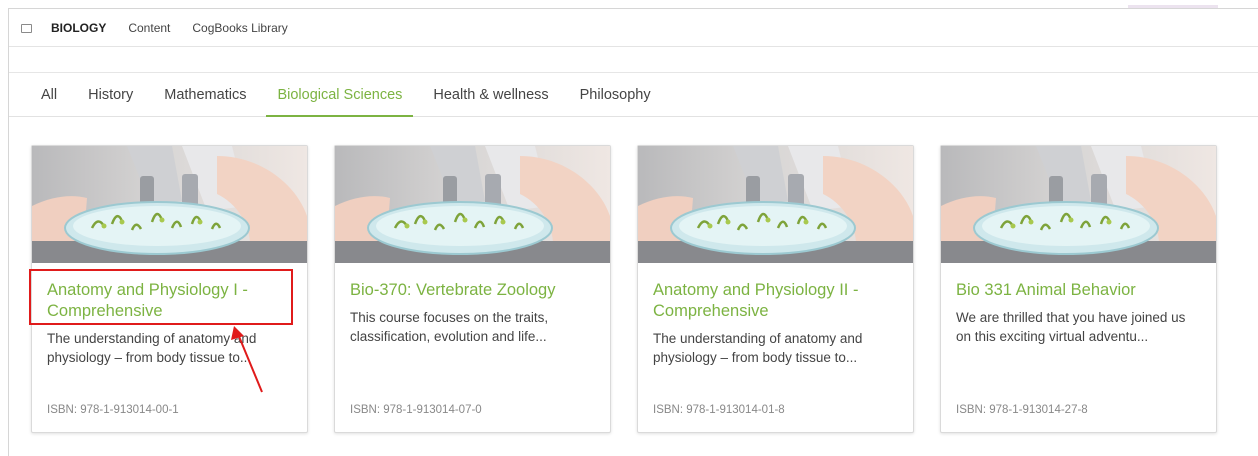 Image resolution: width=1258 pixels, height=456 pixels. What do you see at coordinates (113, 410) in the screenshot?
I see `course-isbn: ISBN: 978-1-913014-00-1` at bounding box center [113, 410].